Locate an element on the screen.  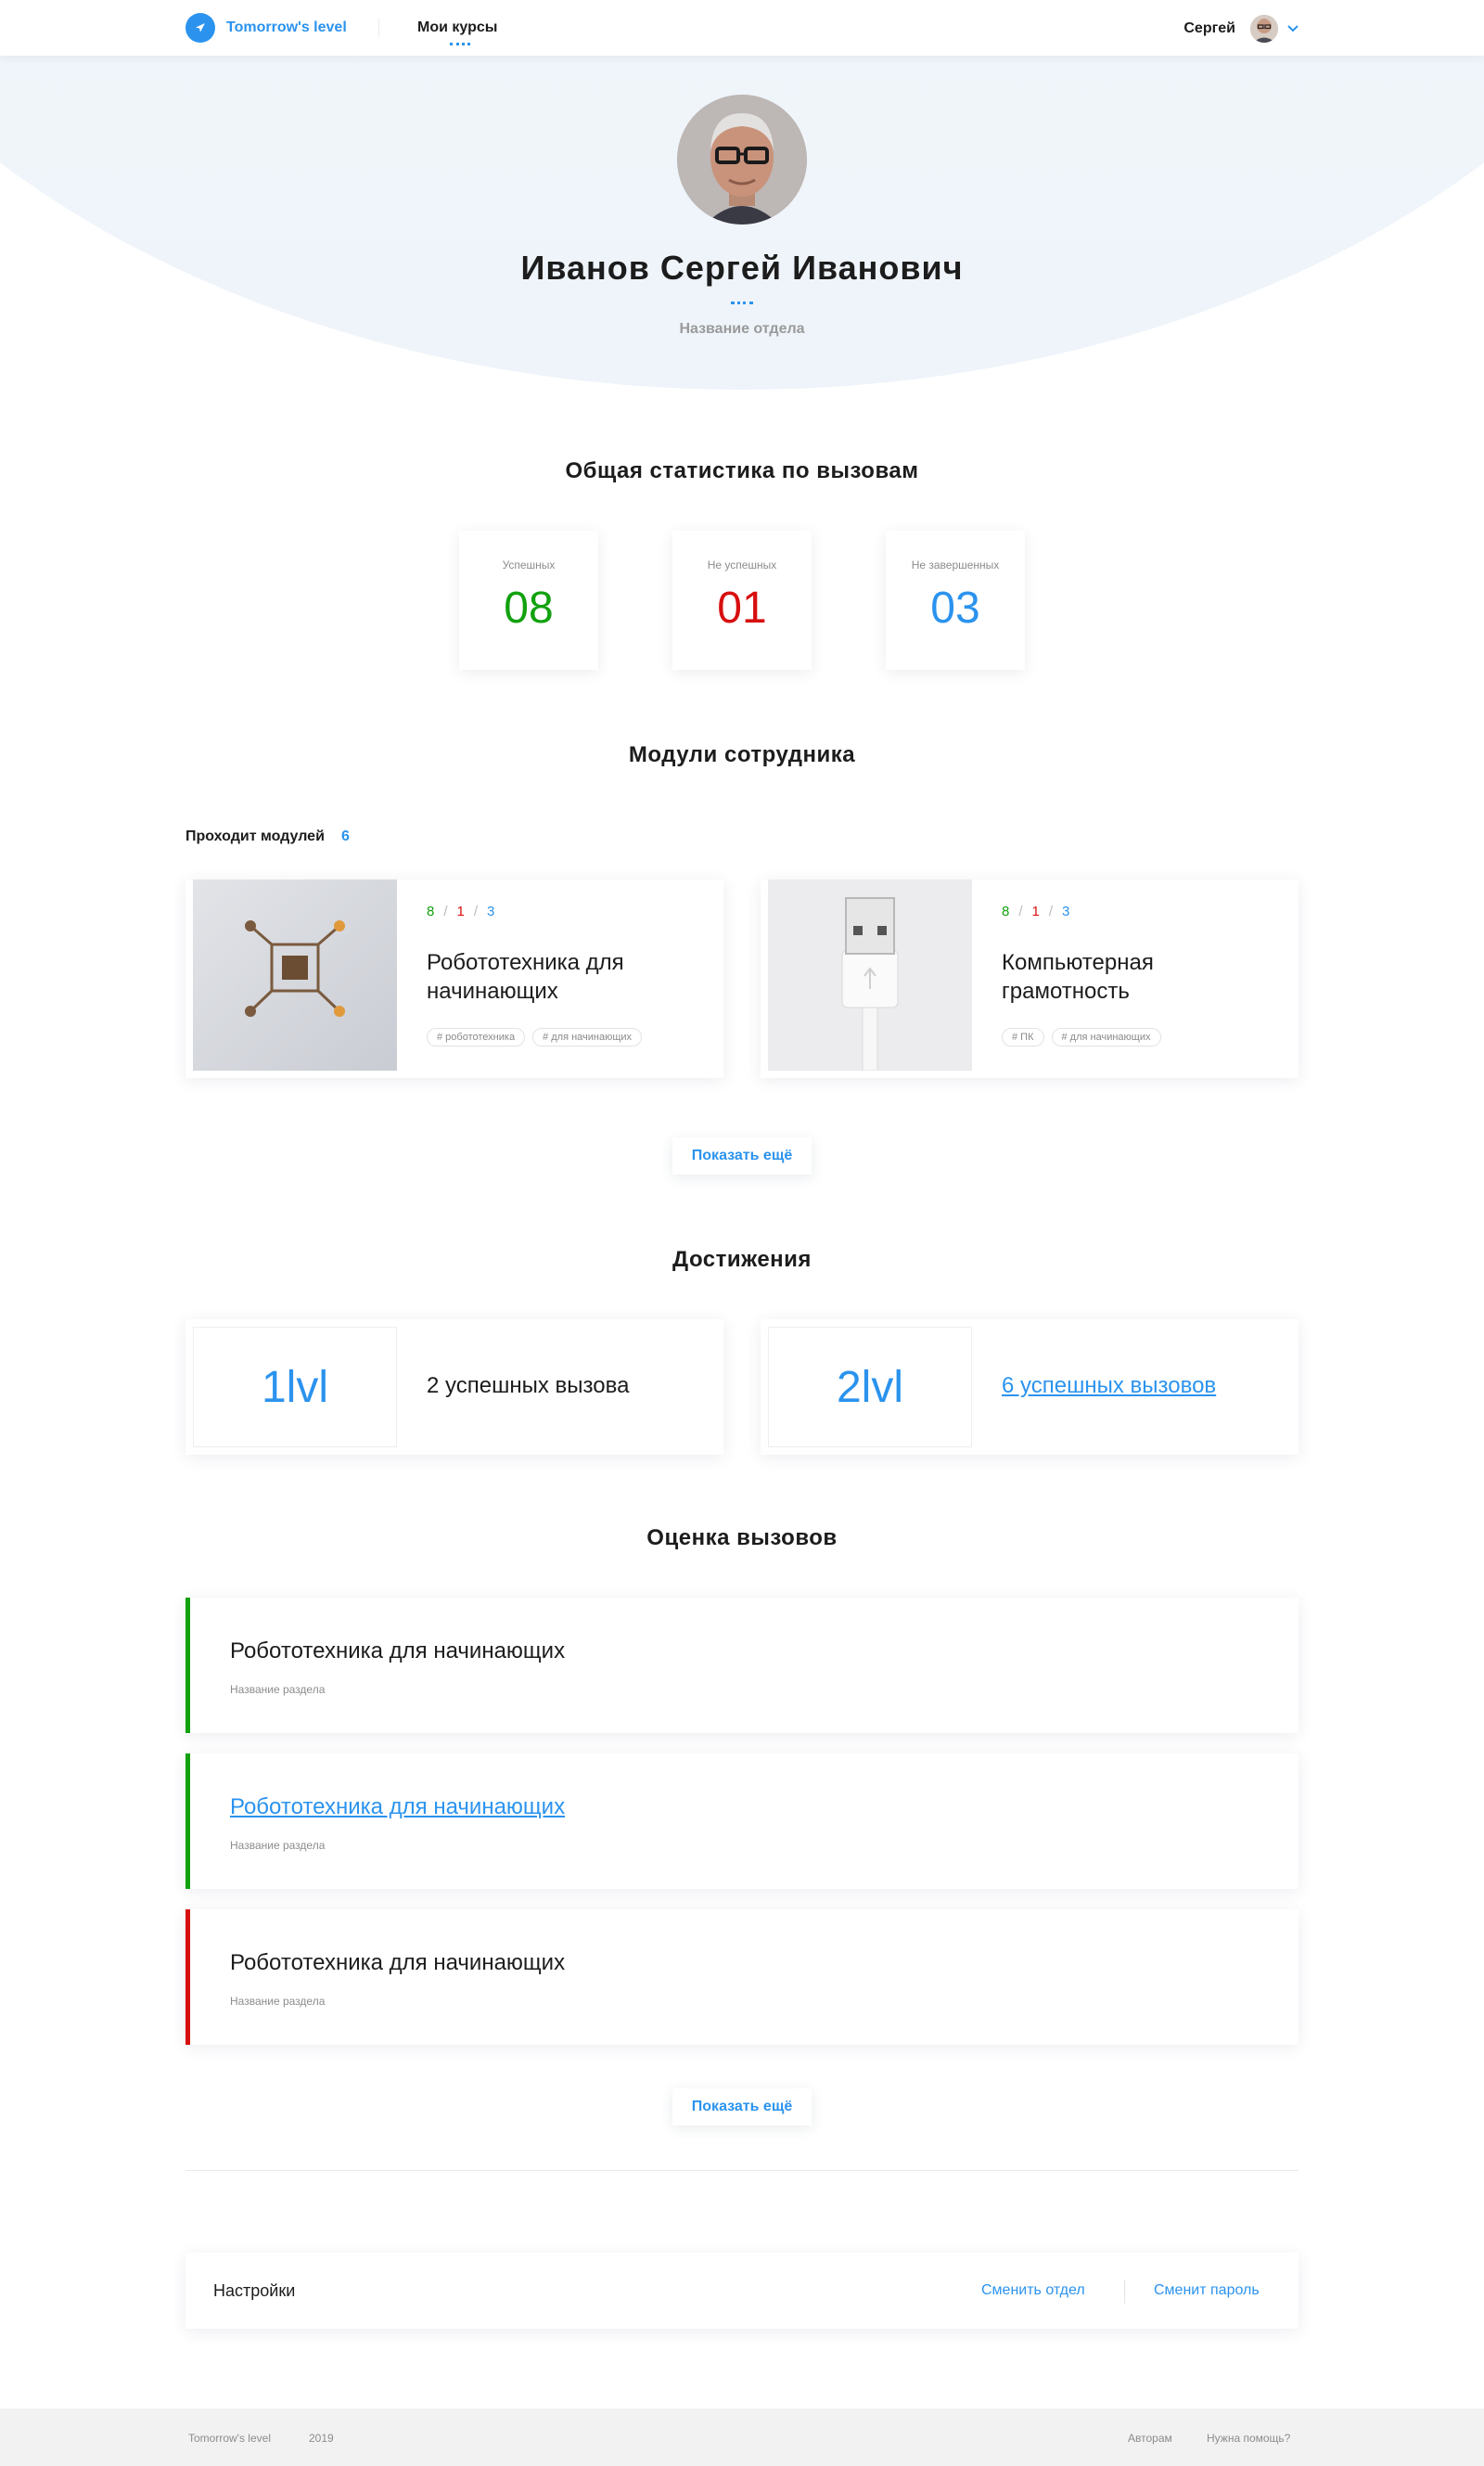
stats-title: Общая статистика по вызовам is located at coordinates (742, 470).